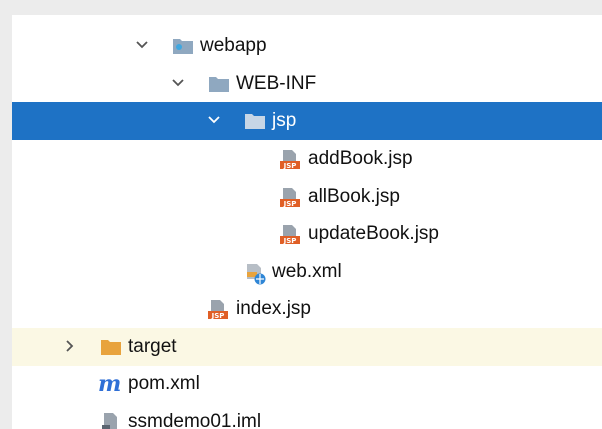 This screenshot has width=602, height=429. Describe the element at coordinates (373, 233) in the screenshot. I see `tree-item-label: updateBook.jsp` at that location.